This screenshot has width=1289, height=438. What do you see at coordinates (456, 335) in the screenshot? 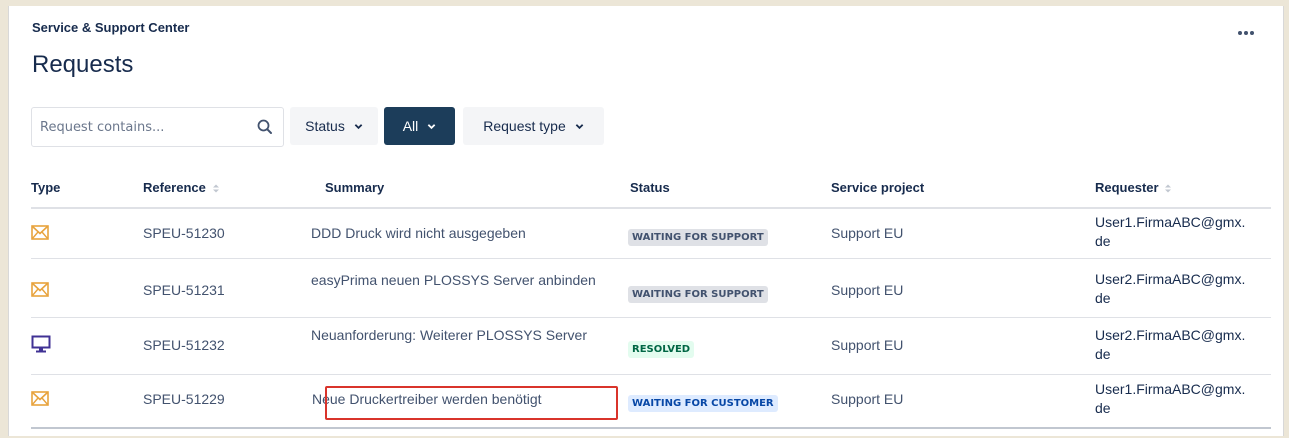
I see `request-summary: Neuanforderung: Weiterer PLOSSYS Server` at bounding box center [456, 335].